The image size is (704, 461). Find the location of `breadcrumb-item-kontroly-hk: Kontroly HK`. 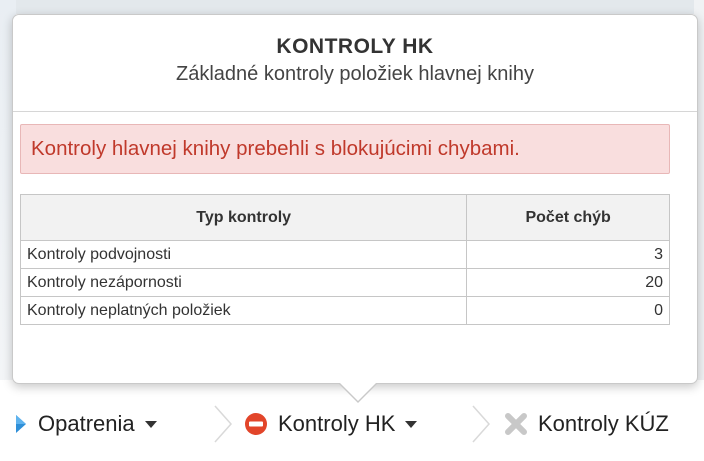

breadcrumb-item-kontroly-hk: Kontroly HK is located at coordinates (331, 424).